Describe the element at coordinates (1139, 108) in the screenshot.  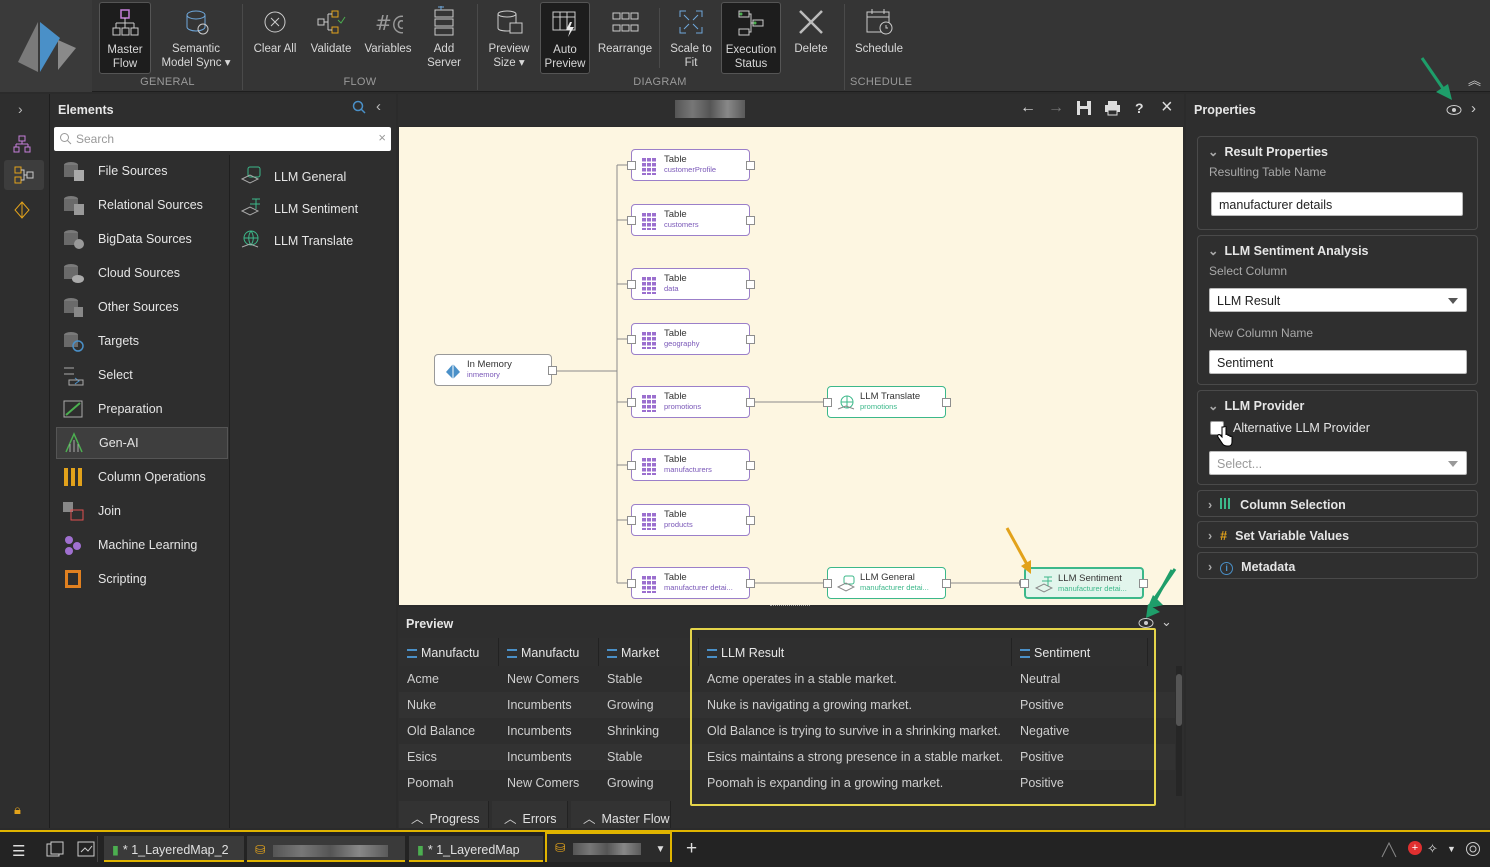
I see `help-icon: ?` at that location.